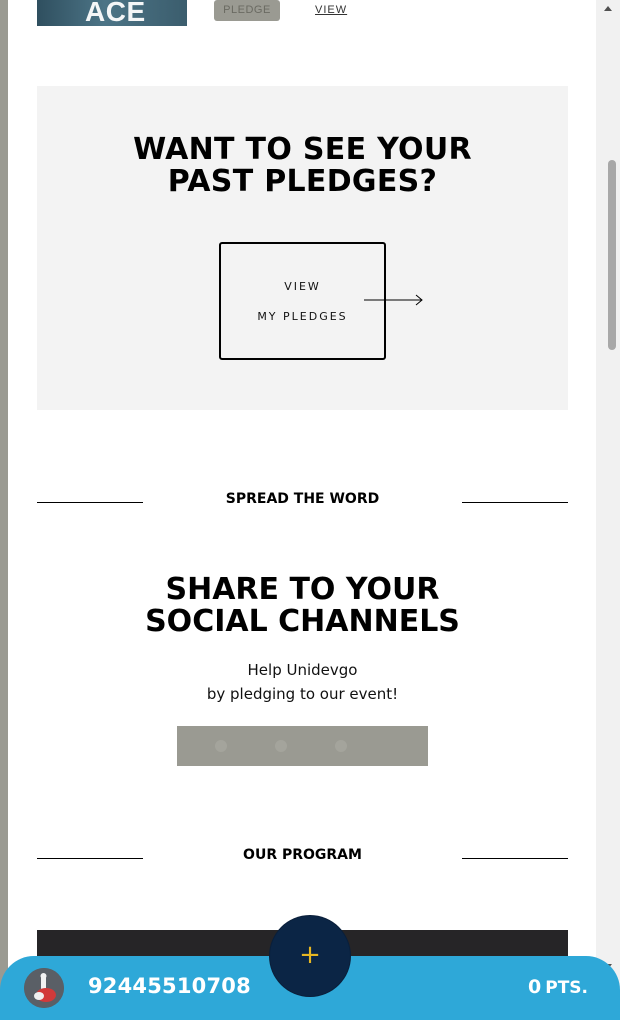  I want to click on avatar, so click(44, 988).